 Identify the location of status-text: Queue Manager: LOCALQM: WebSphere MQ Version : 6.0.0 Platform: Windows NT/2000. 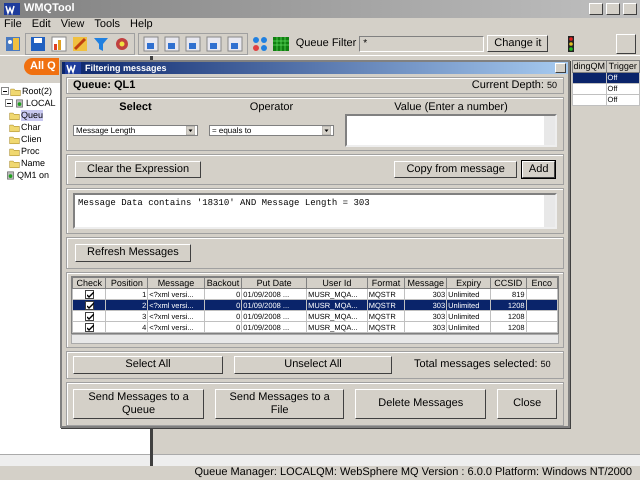
(413, 473).